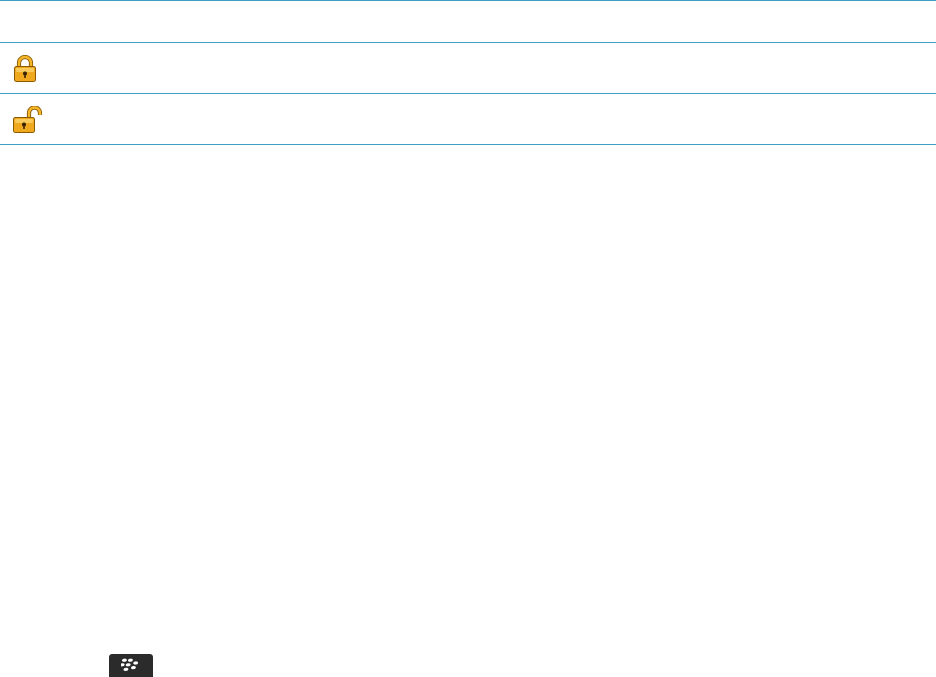 The height and width of the screenshot is (677, 936). What do you see at coordinates (468, 144) in the screenshot?
I see `table-bottom-rule` at bounding box center [468, 144].